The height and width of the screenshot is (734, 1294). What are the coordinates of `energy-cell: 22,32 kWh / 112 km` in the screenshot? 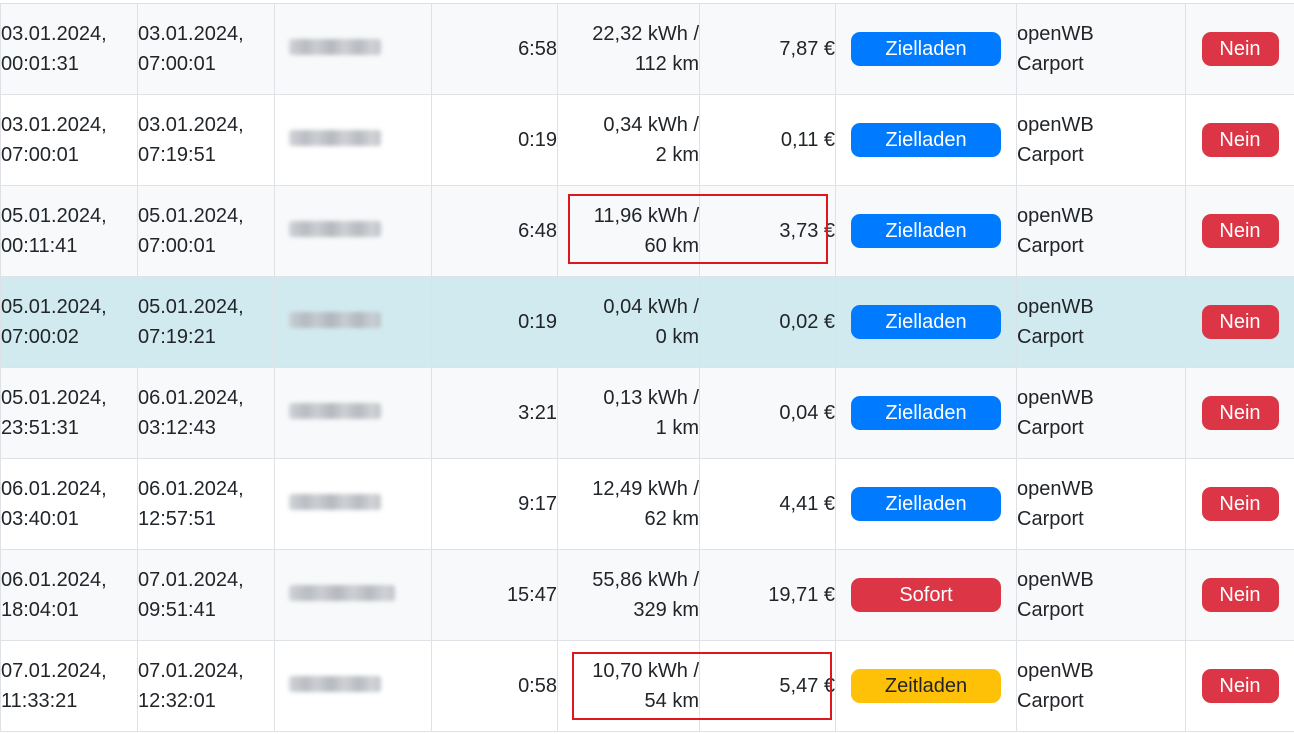 It's located at (628, 49).